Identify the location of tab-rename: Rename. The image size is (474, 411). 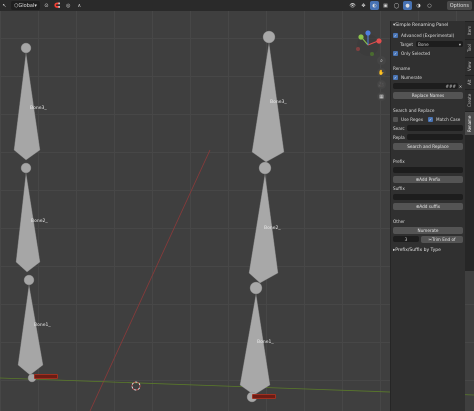
(469, 123).